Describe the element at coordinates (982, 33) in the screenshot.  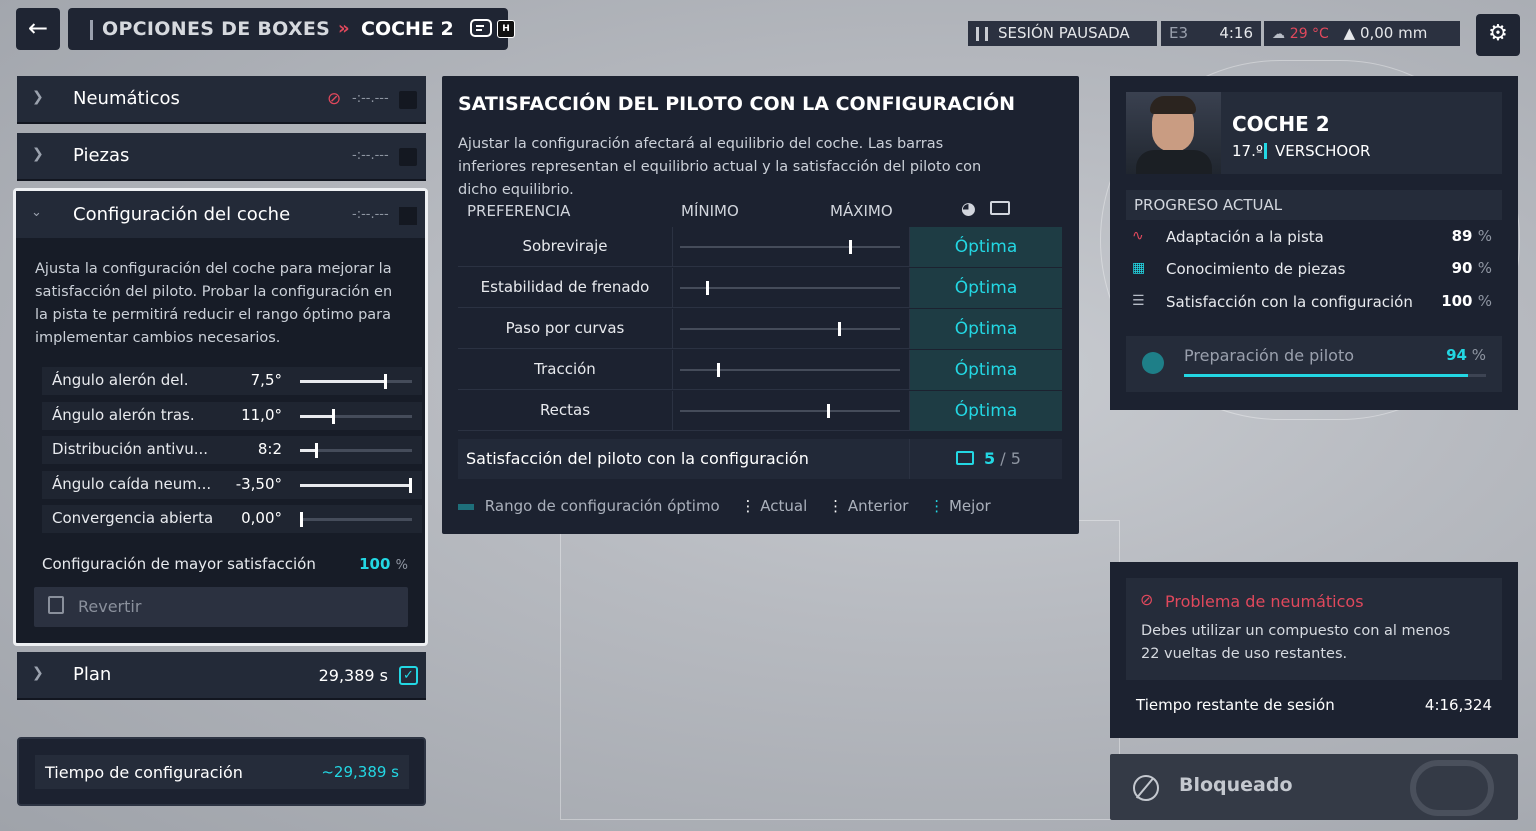
I see `pause-icon` at that location.